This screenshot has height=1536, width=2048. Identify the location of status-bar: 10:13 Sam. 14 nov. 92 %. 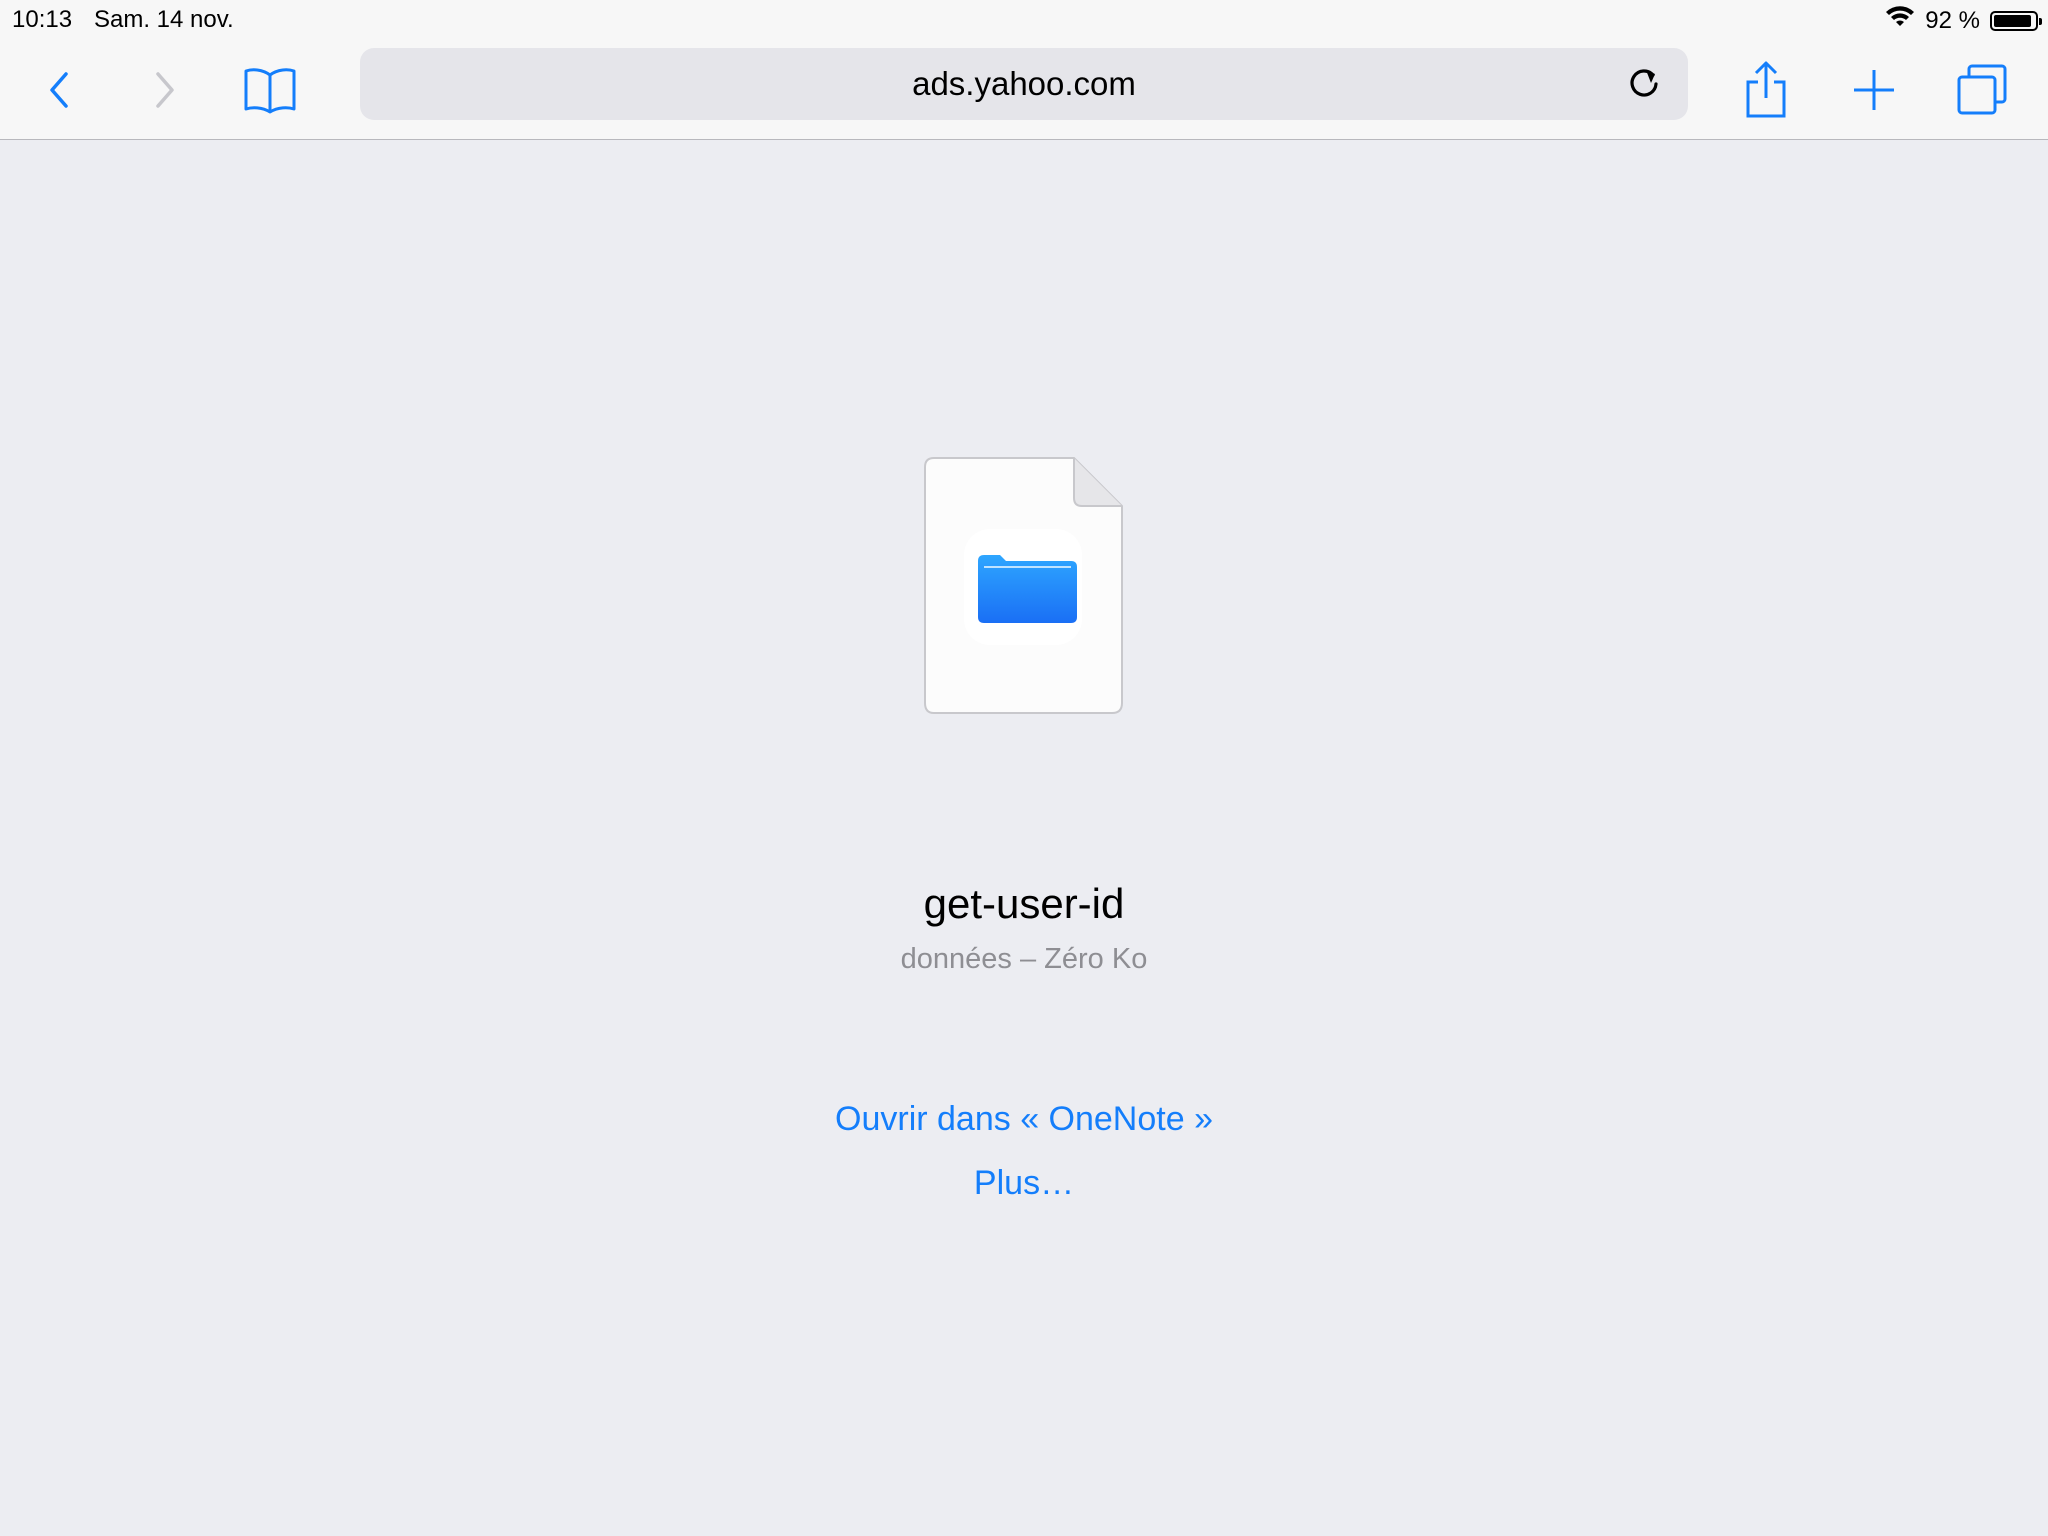
(1024, 20).